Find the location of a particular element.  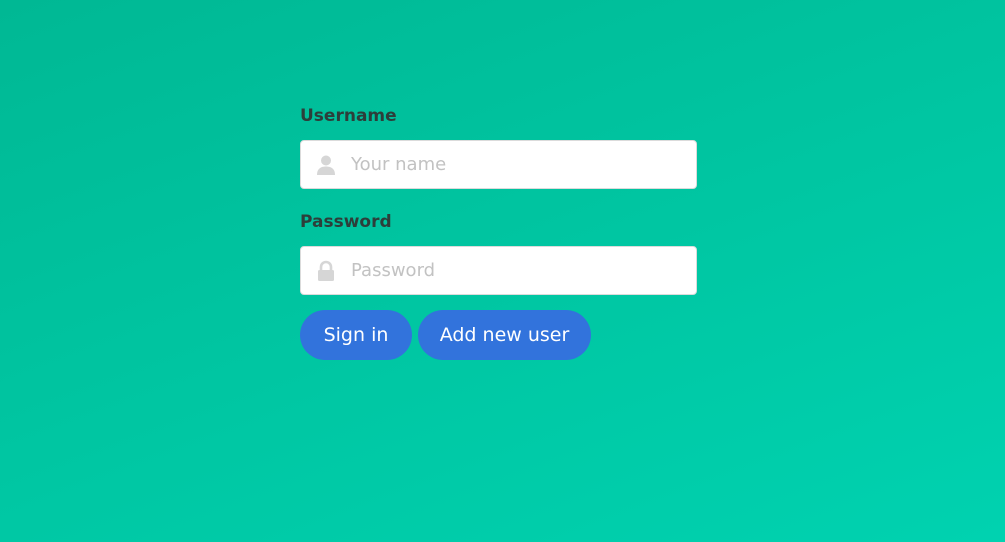

sign-in-button: Sign in is located at coordinates (356, 335).